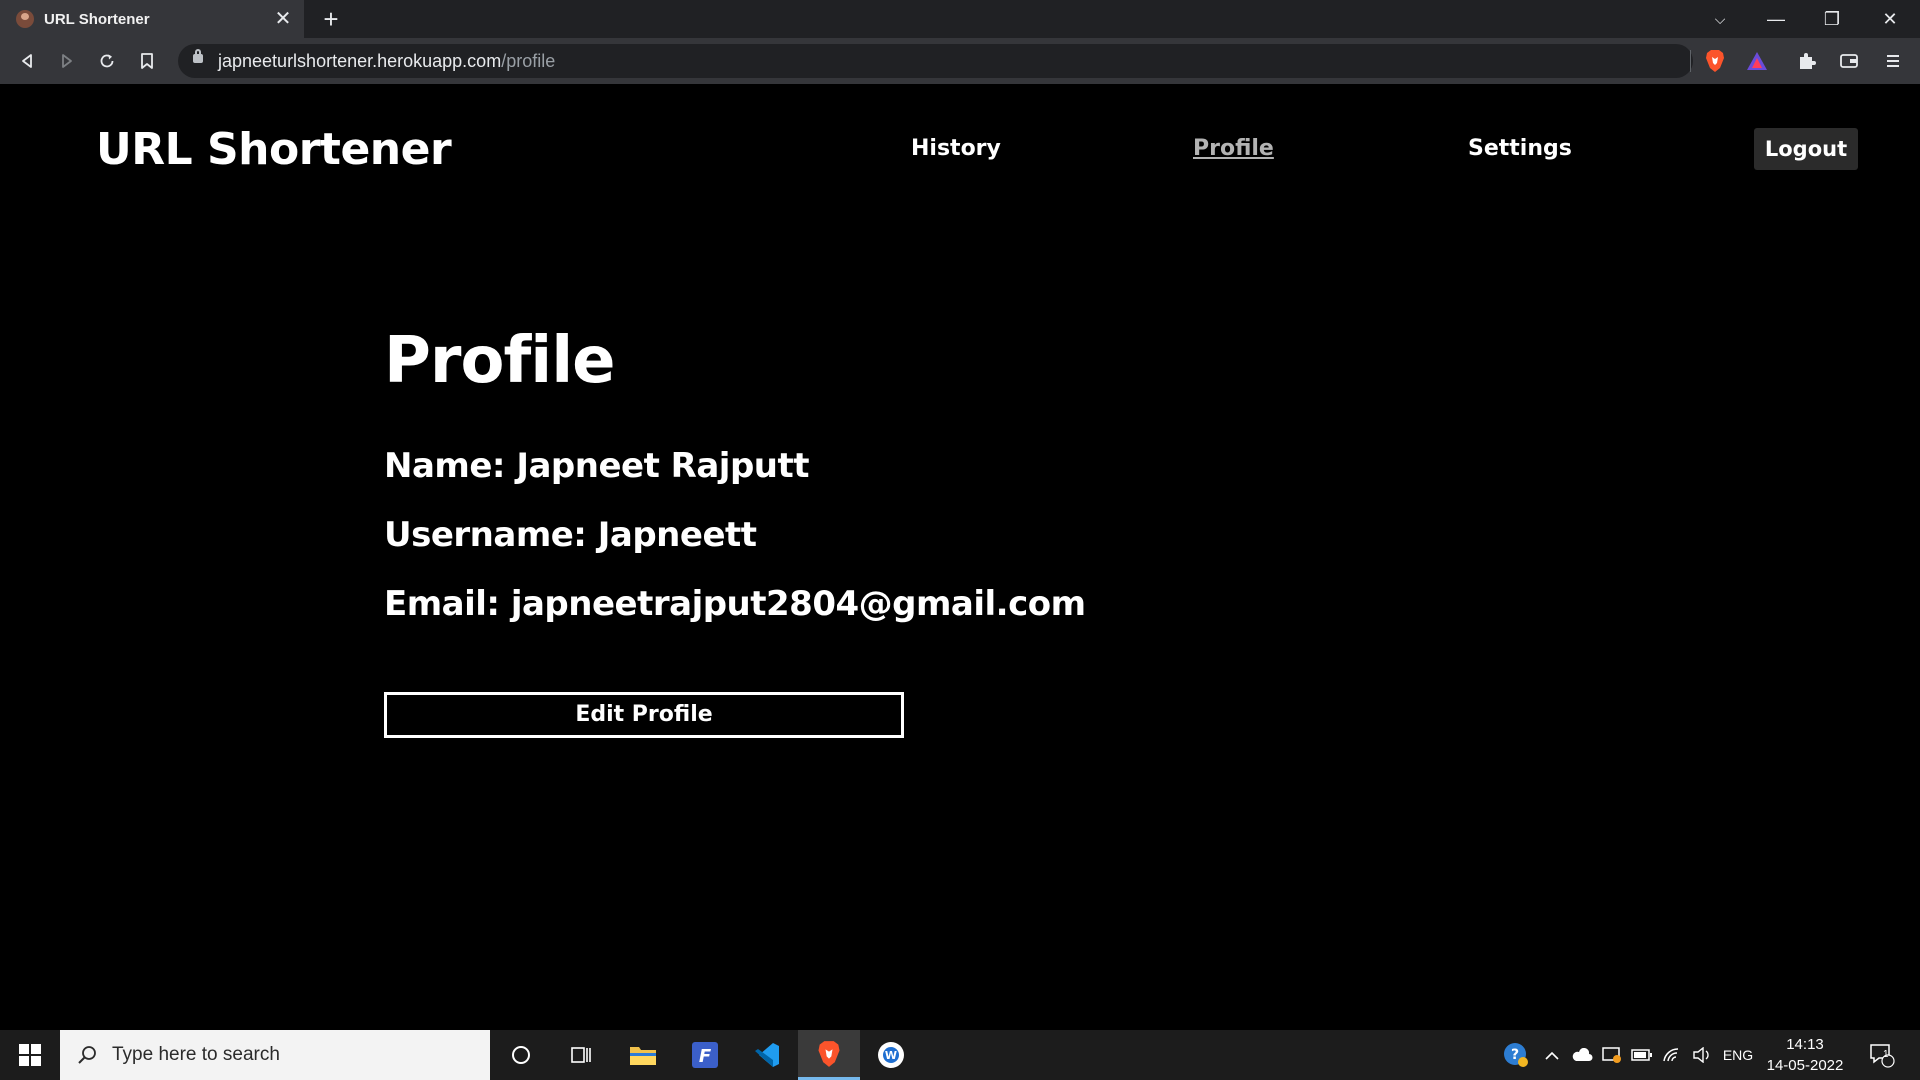  Describe the element at coordinates (1805, 1065) in the screenshot. I see `clock-date: 14-05-2022` at that location.